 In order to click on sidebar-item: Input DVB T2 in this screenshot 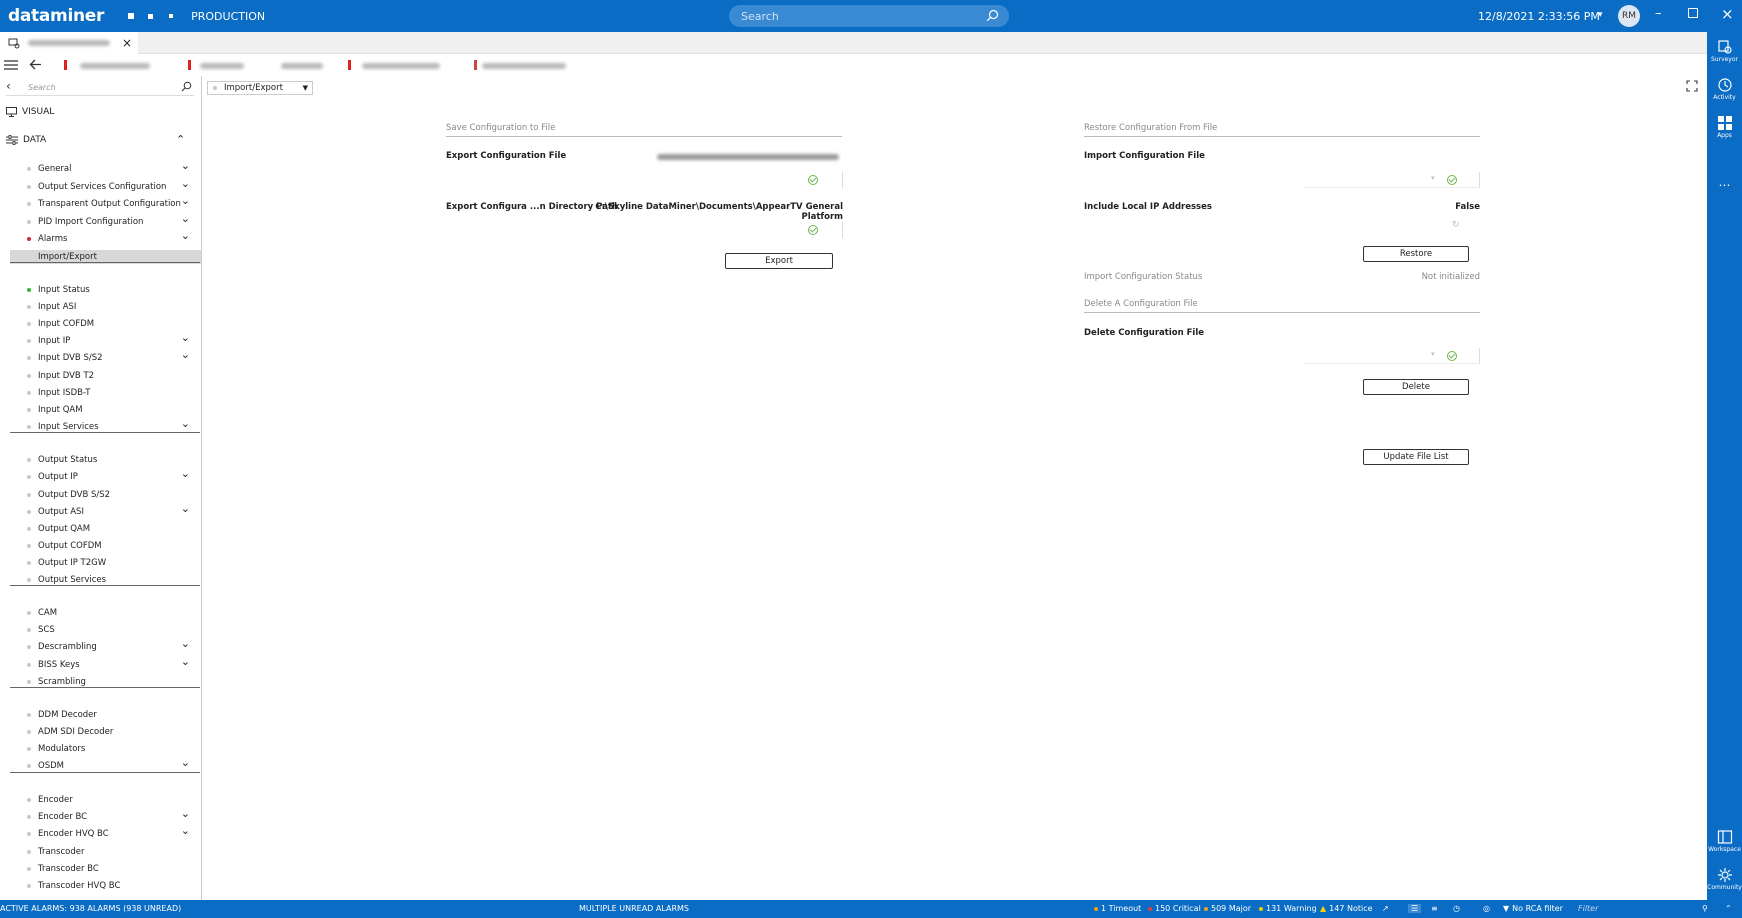, I will do `click(114, 376)`.